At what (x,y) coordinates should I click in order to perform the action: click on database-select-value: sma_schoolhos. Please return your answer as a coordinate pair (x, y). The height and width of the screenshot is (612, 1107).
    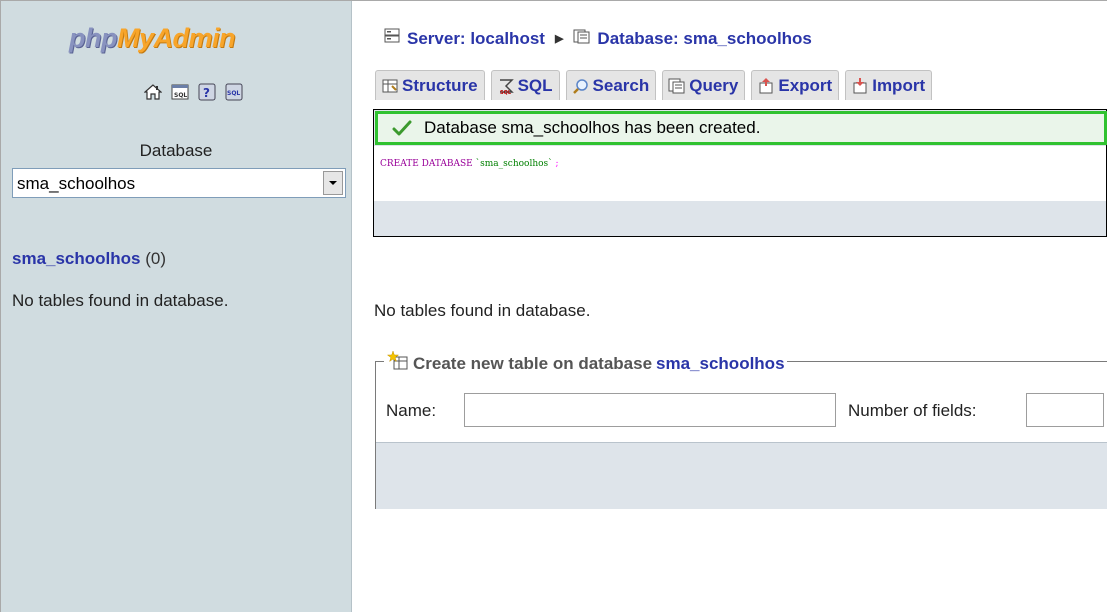
    Looking at the image, I should click on (76, 183).